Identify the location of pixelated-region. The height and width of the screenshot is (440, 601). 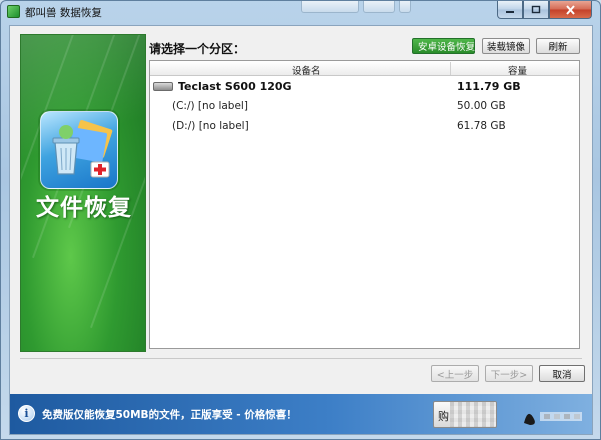
(473, 414).